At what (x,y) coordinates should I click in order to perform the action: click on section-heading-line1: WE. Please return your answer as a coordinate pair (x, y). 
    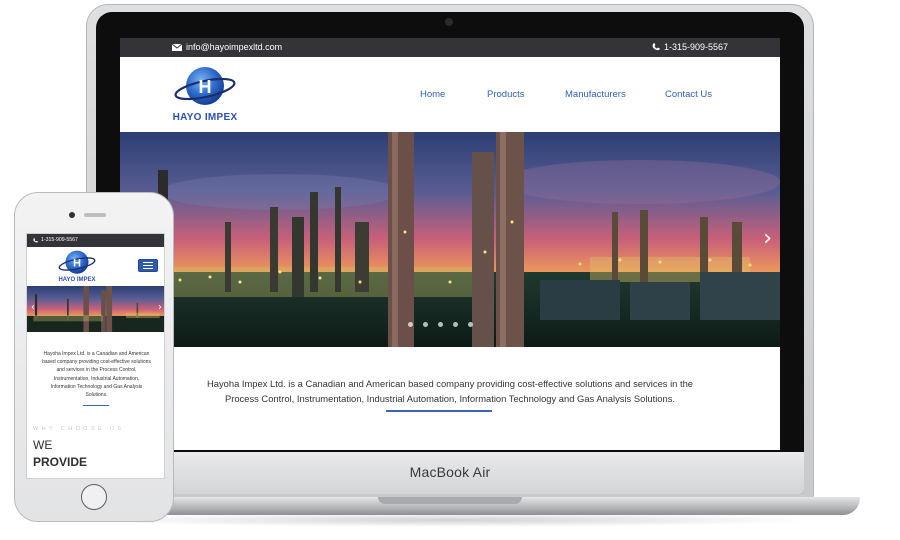
    Looking at the image, I should click on (43, 445).